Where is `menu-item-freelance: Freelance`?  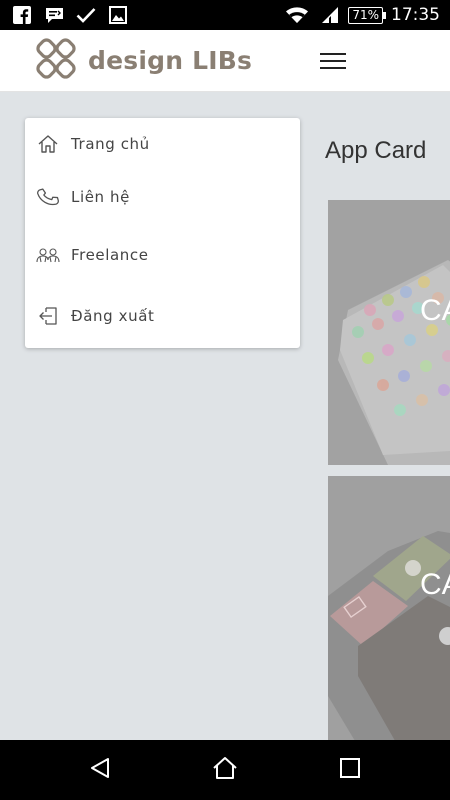 menu-item-freelance: Freelance is located at coordinates (162, 255).